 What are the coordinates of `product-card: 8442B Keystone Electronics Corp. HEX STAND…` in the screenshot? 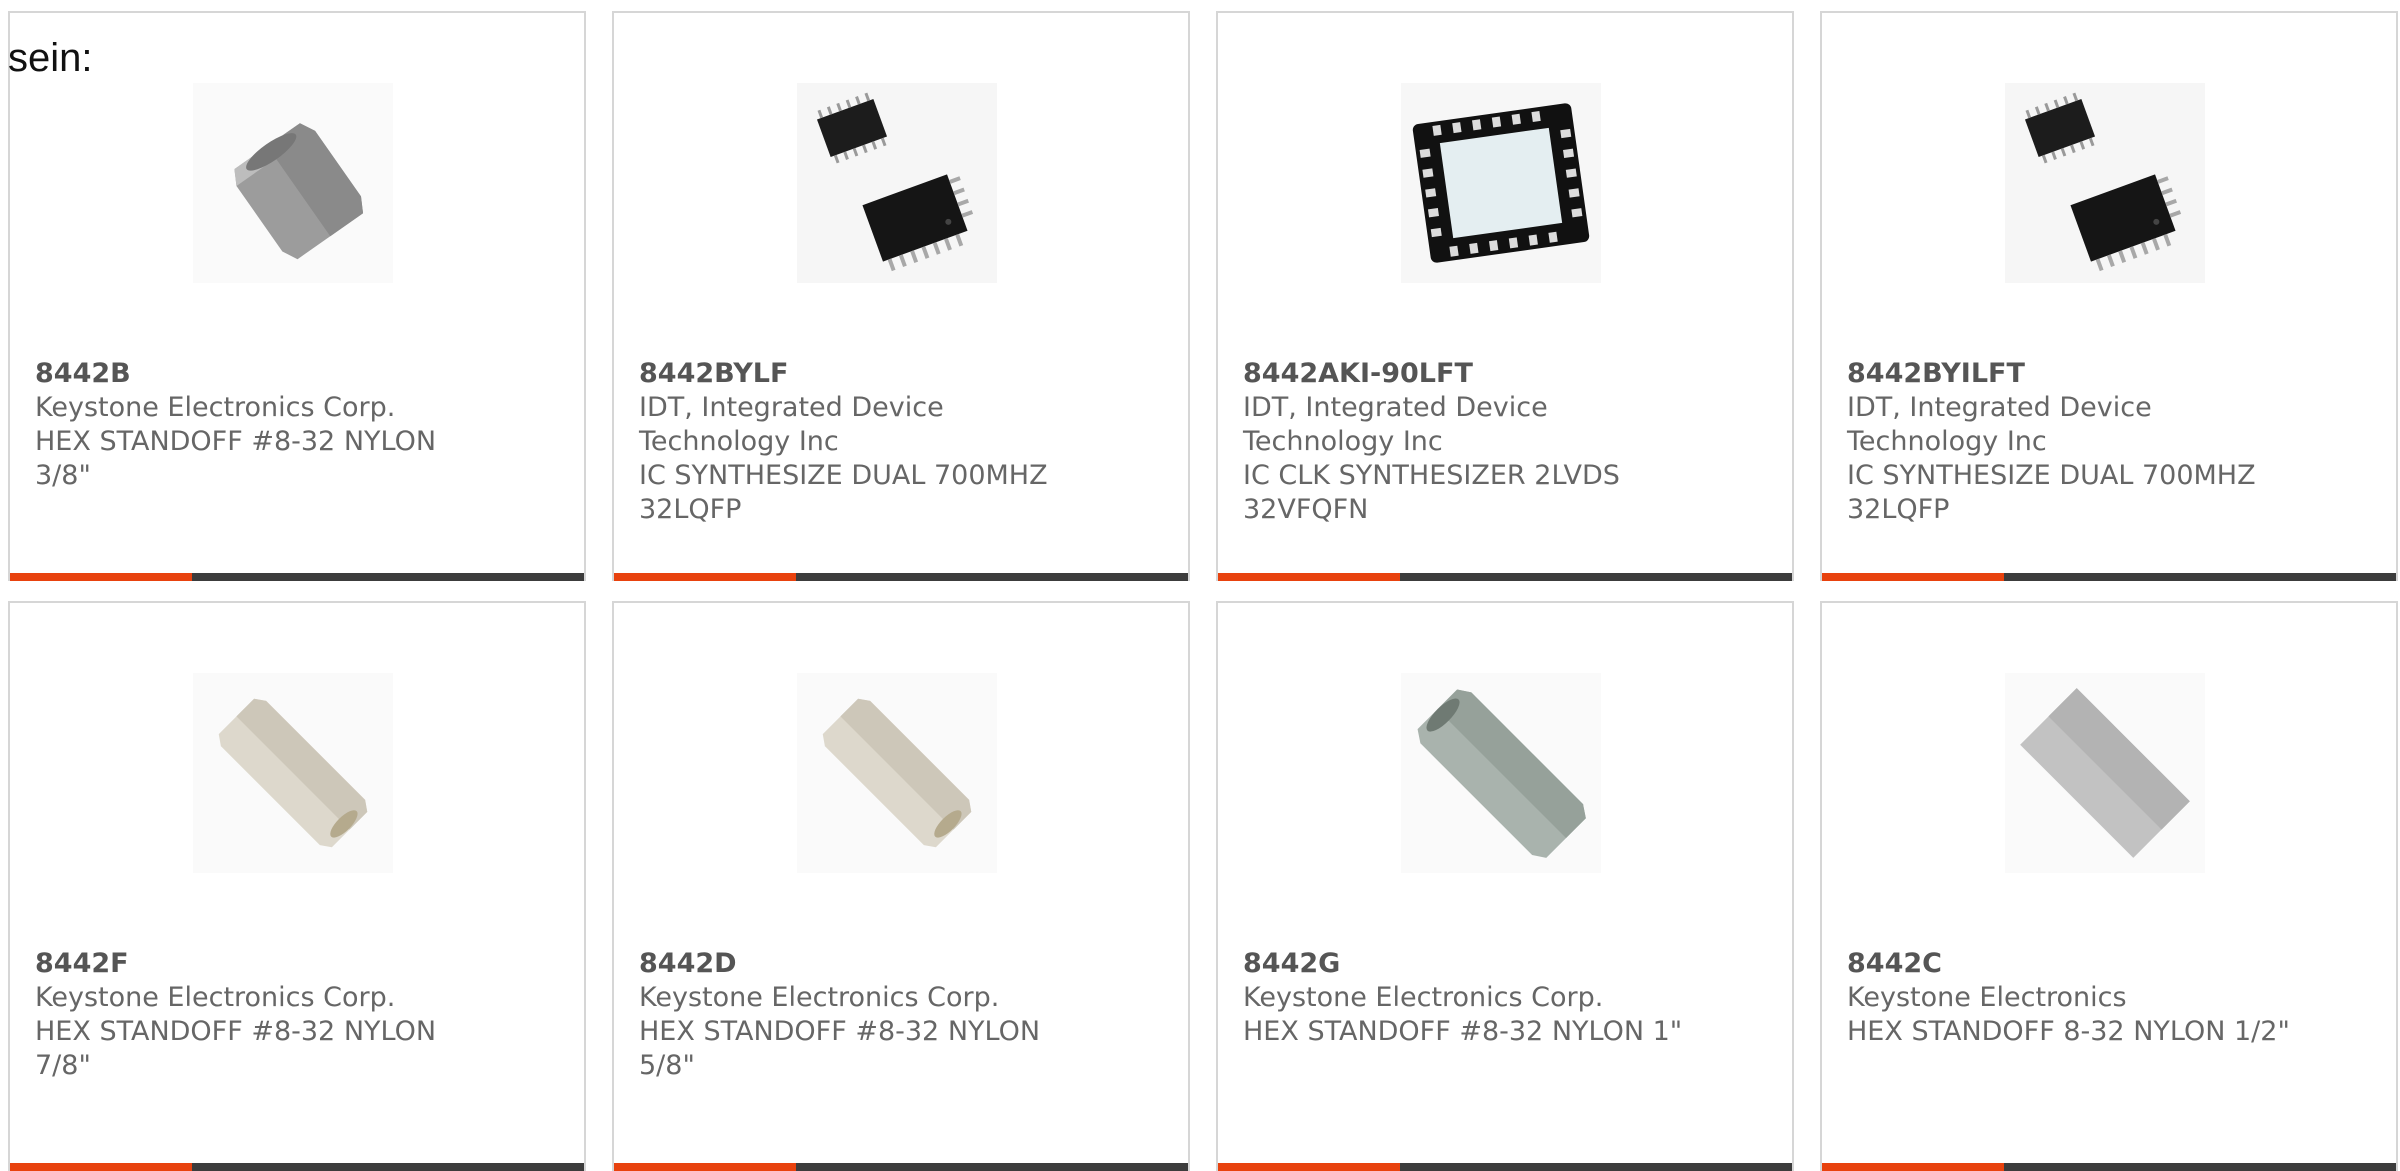 It's located at (297, 296).